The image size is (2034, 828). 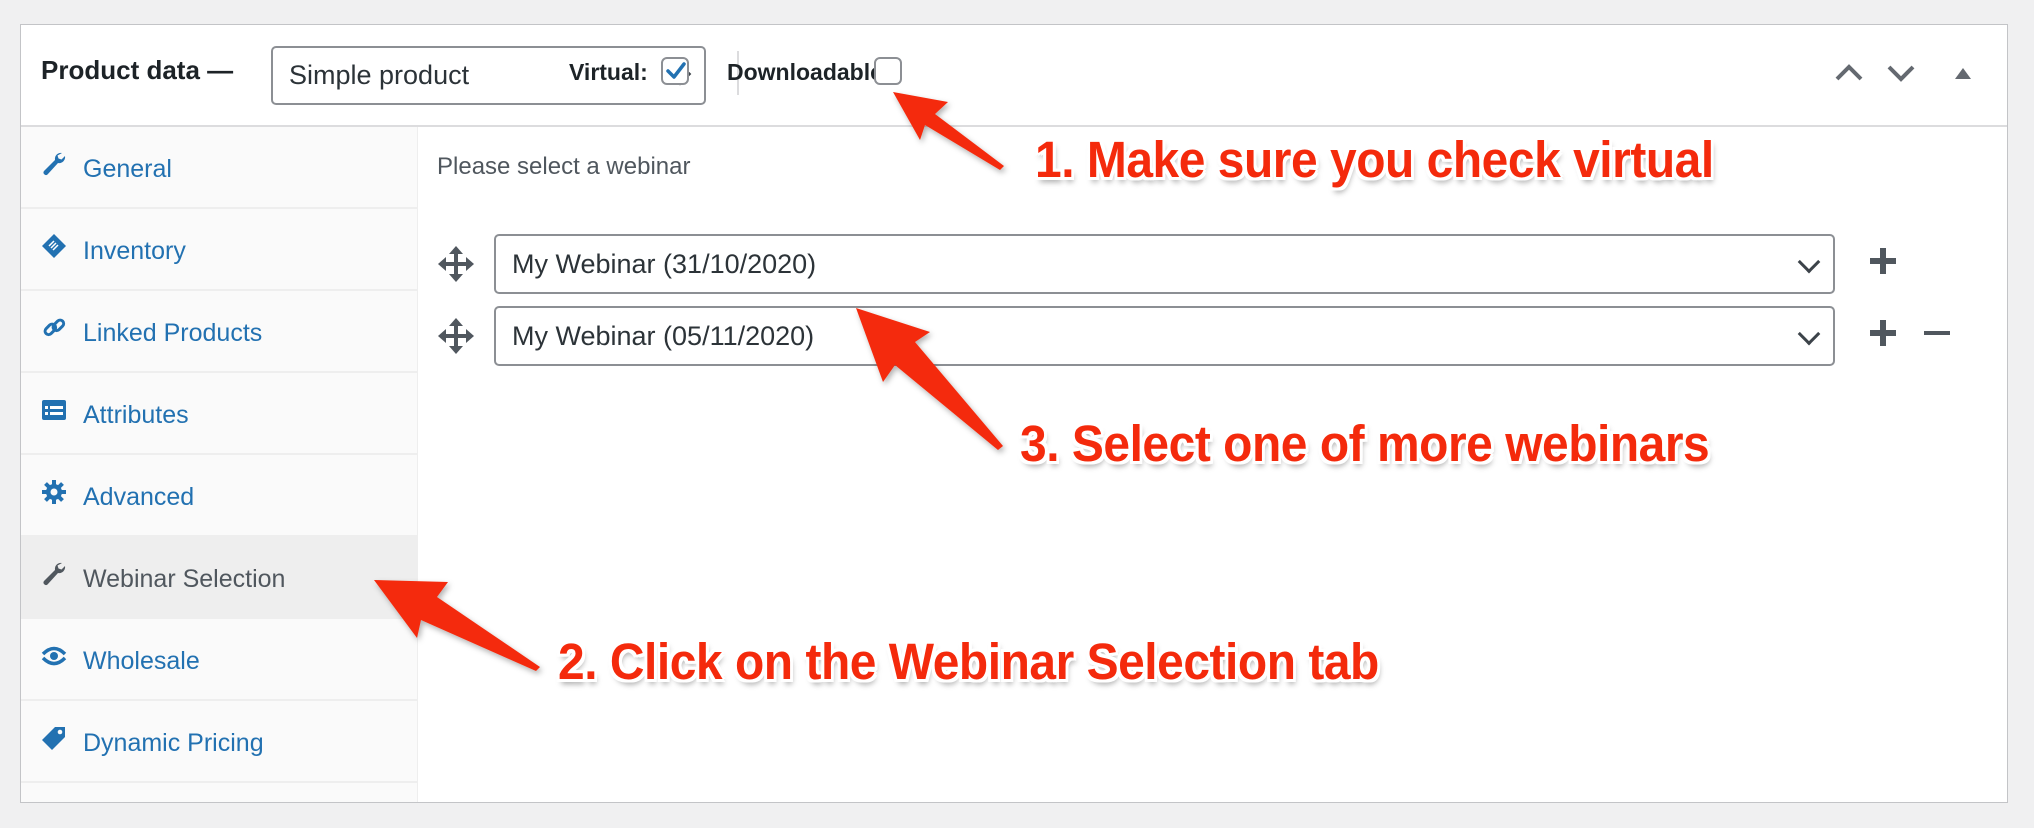 What do you see at coordinates (127, 169) in the screenshot?
I see `tab-label: General` at bounding box center [127, 169].